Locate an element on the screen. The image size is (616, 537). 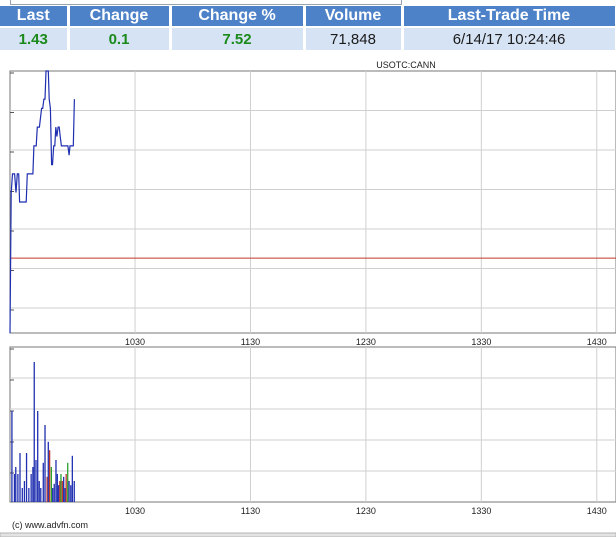
volume-x-tick-label: 1330 is located at coordinates (481, 511).